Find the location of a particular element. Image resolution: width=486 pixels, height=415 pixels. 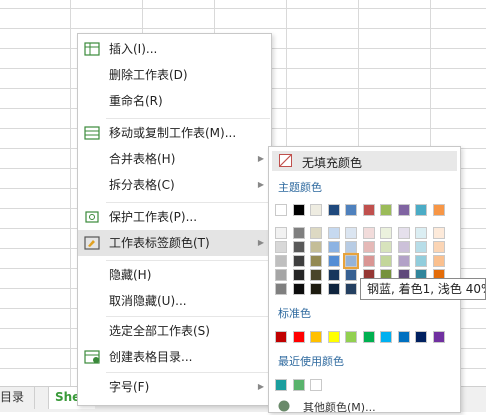

menu-item-tab-color: 工作表标签颜色(T) ▶ is located at coordinates (174, 243).